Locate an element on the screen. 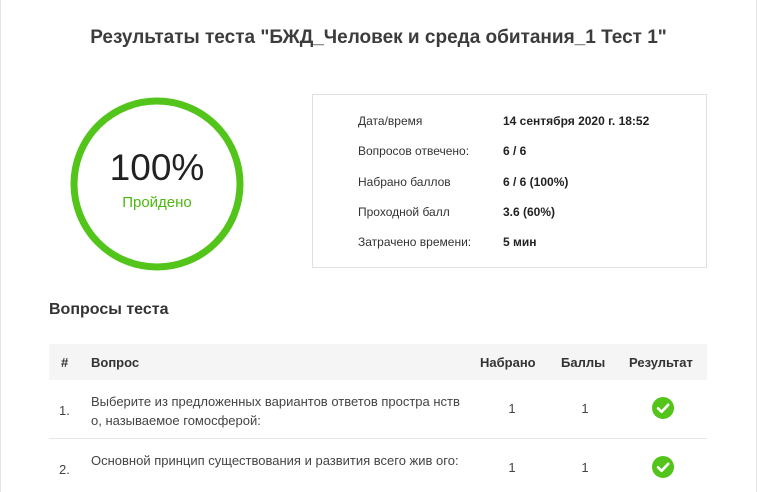  info-row-time: Затрачено времени: 5 мин is located at coordinates (527, 245).